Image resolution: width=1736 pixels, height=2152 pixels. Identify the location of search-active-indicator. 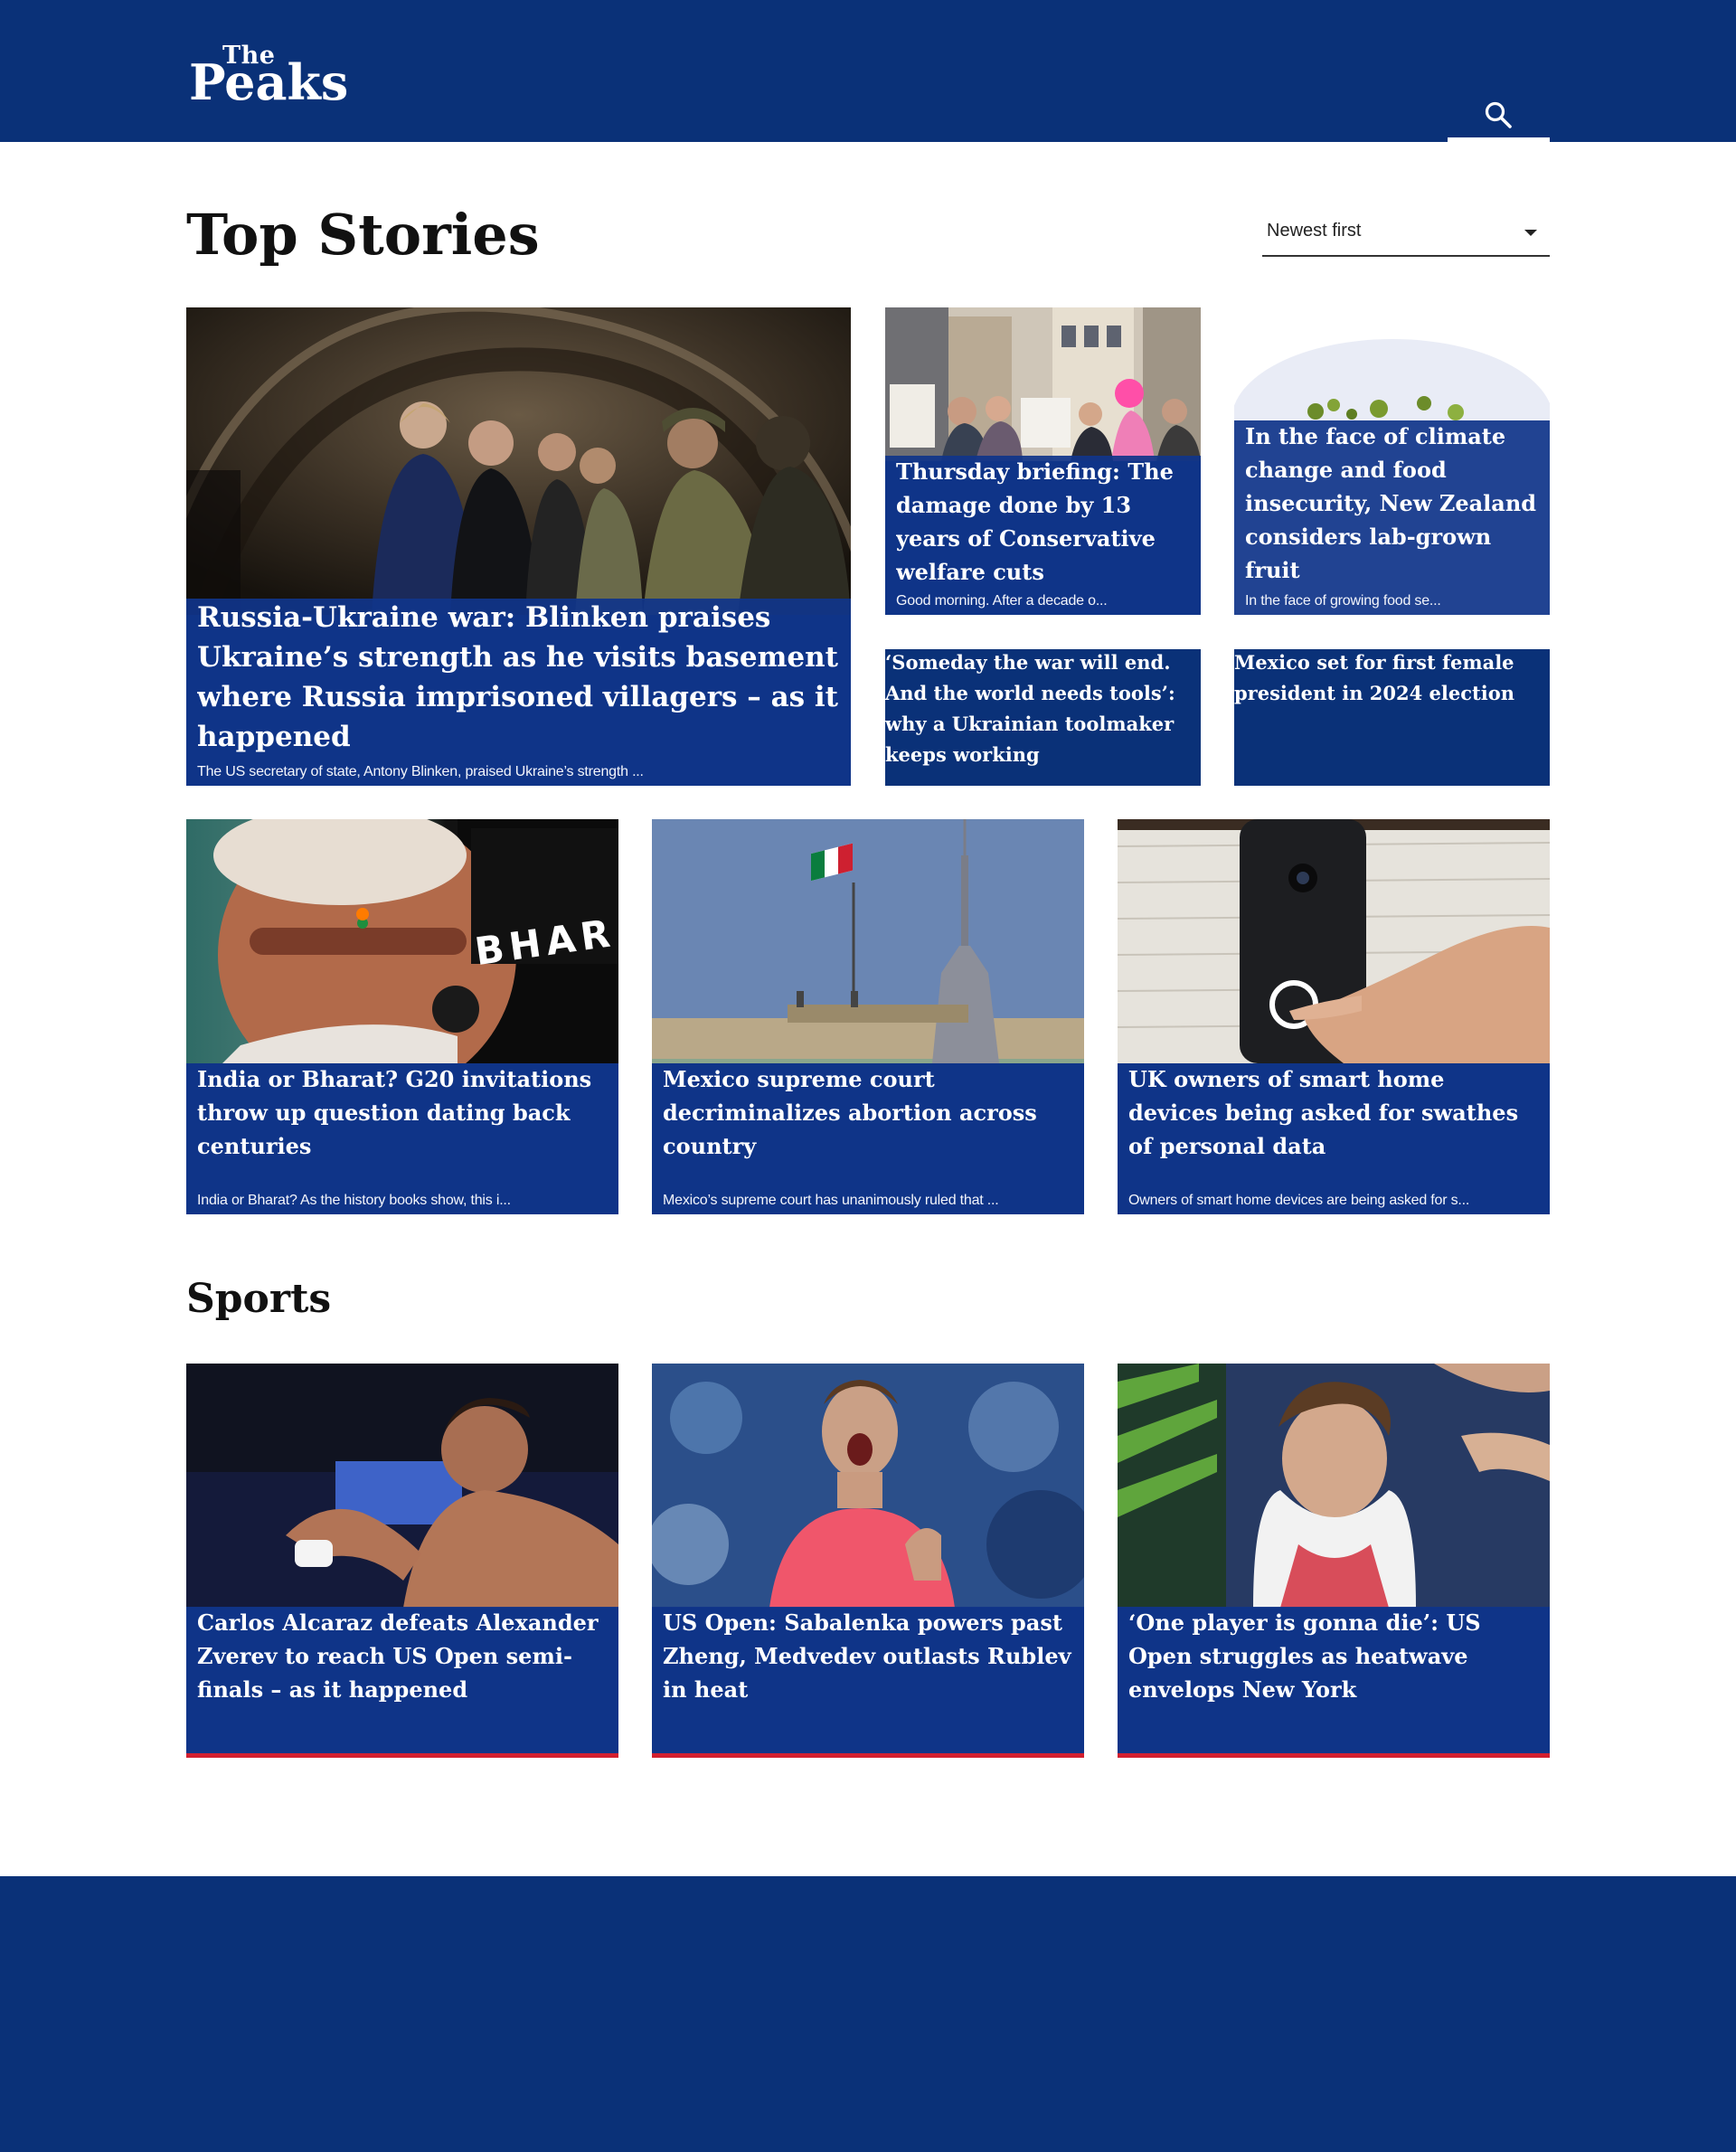
(1499, 139).